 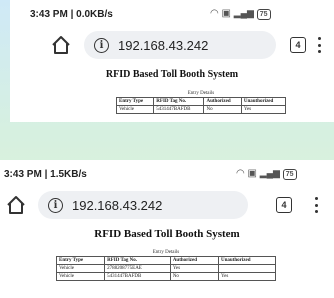 What do you see at coordinates (172, 14) in the screenshot?
I see `status-bar: 3:43 PM | 0.0KB/s ◠ ▣ ▂▄▆ 75` at bounding box center [172, 14].